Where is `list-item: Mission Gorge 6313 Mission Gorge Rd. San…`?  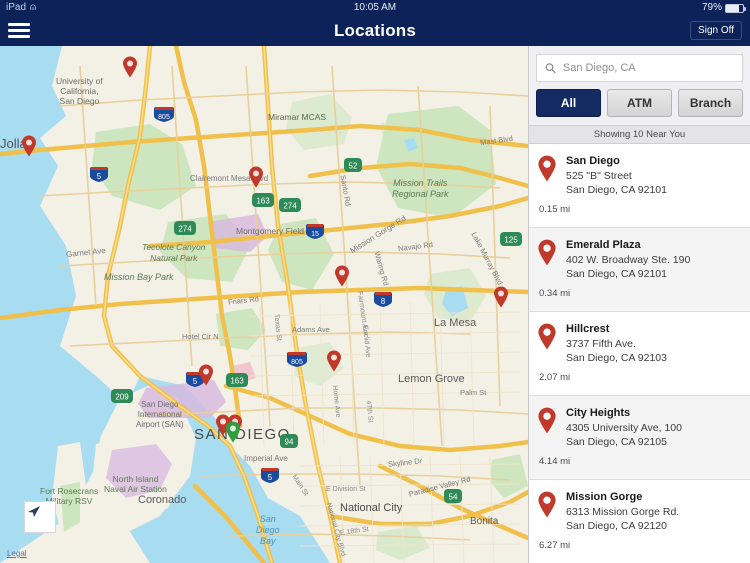 list-item: Mission Gorge 6313 Mission Gorge Rd. San… is located at coordinates (639, 521).